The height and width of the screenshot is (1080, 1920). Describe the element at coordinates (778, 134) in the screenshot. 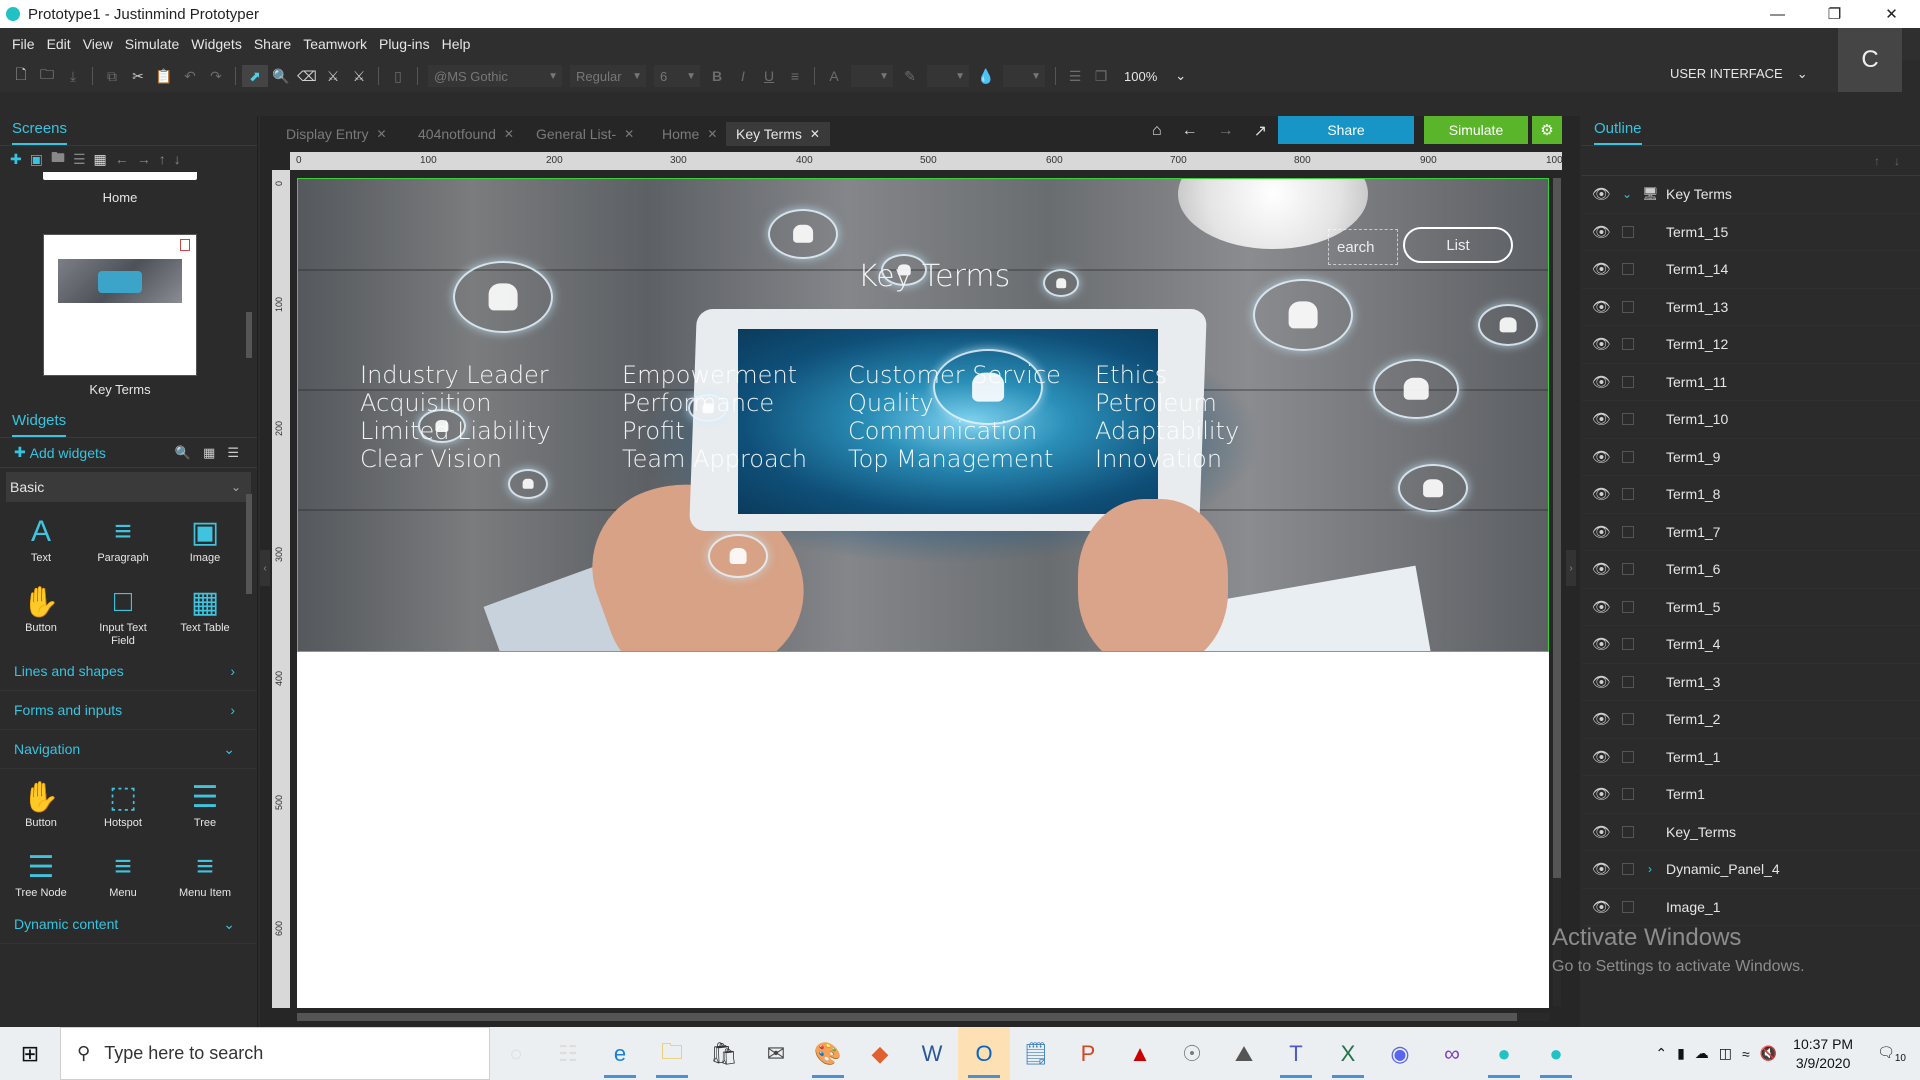

I see `tab-key-terms: Key Terms ✕` at that location.